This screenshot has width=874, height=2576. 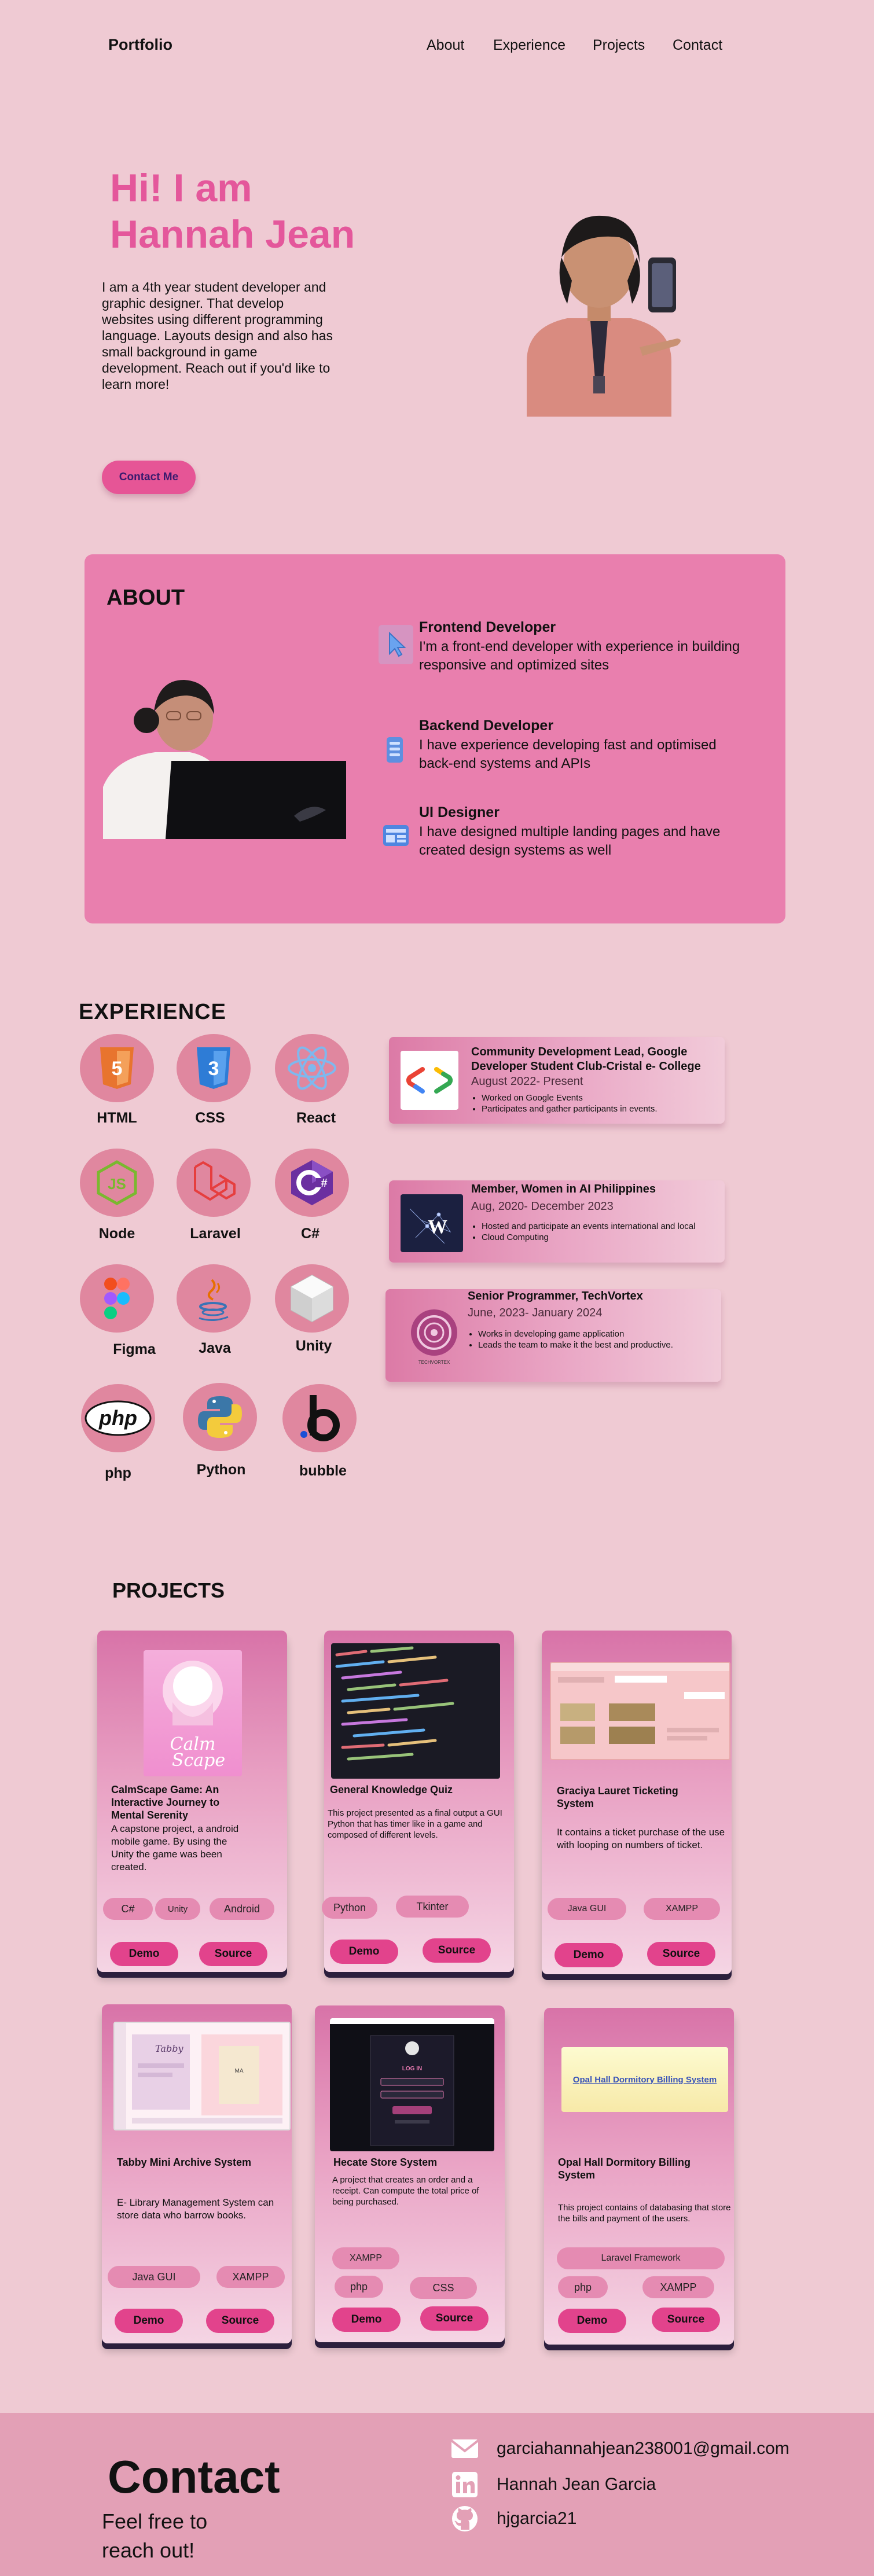 I want to click on experience-title-techvortex: Senior Programmer, TechVortex, so click(x=555, y=1296).